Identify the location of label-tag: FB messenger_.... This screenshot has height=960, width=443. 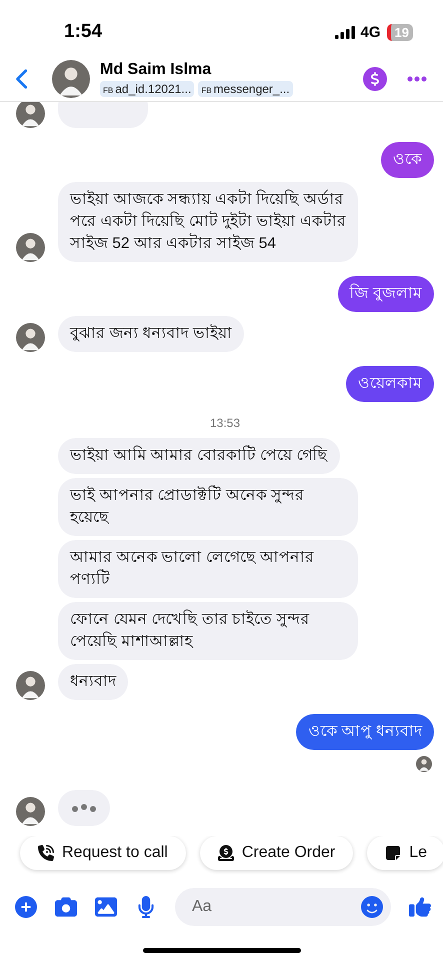
(245, 88).